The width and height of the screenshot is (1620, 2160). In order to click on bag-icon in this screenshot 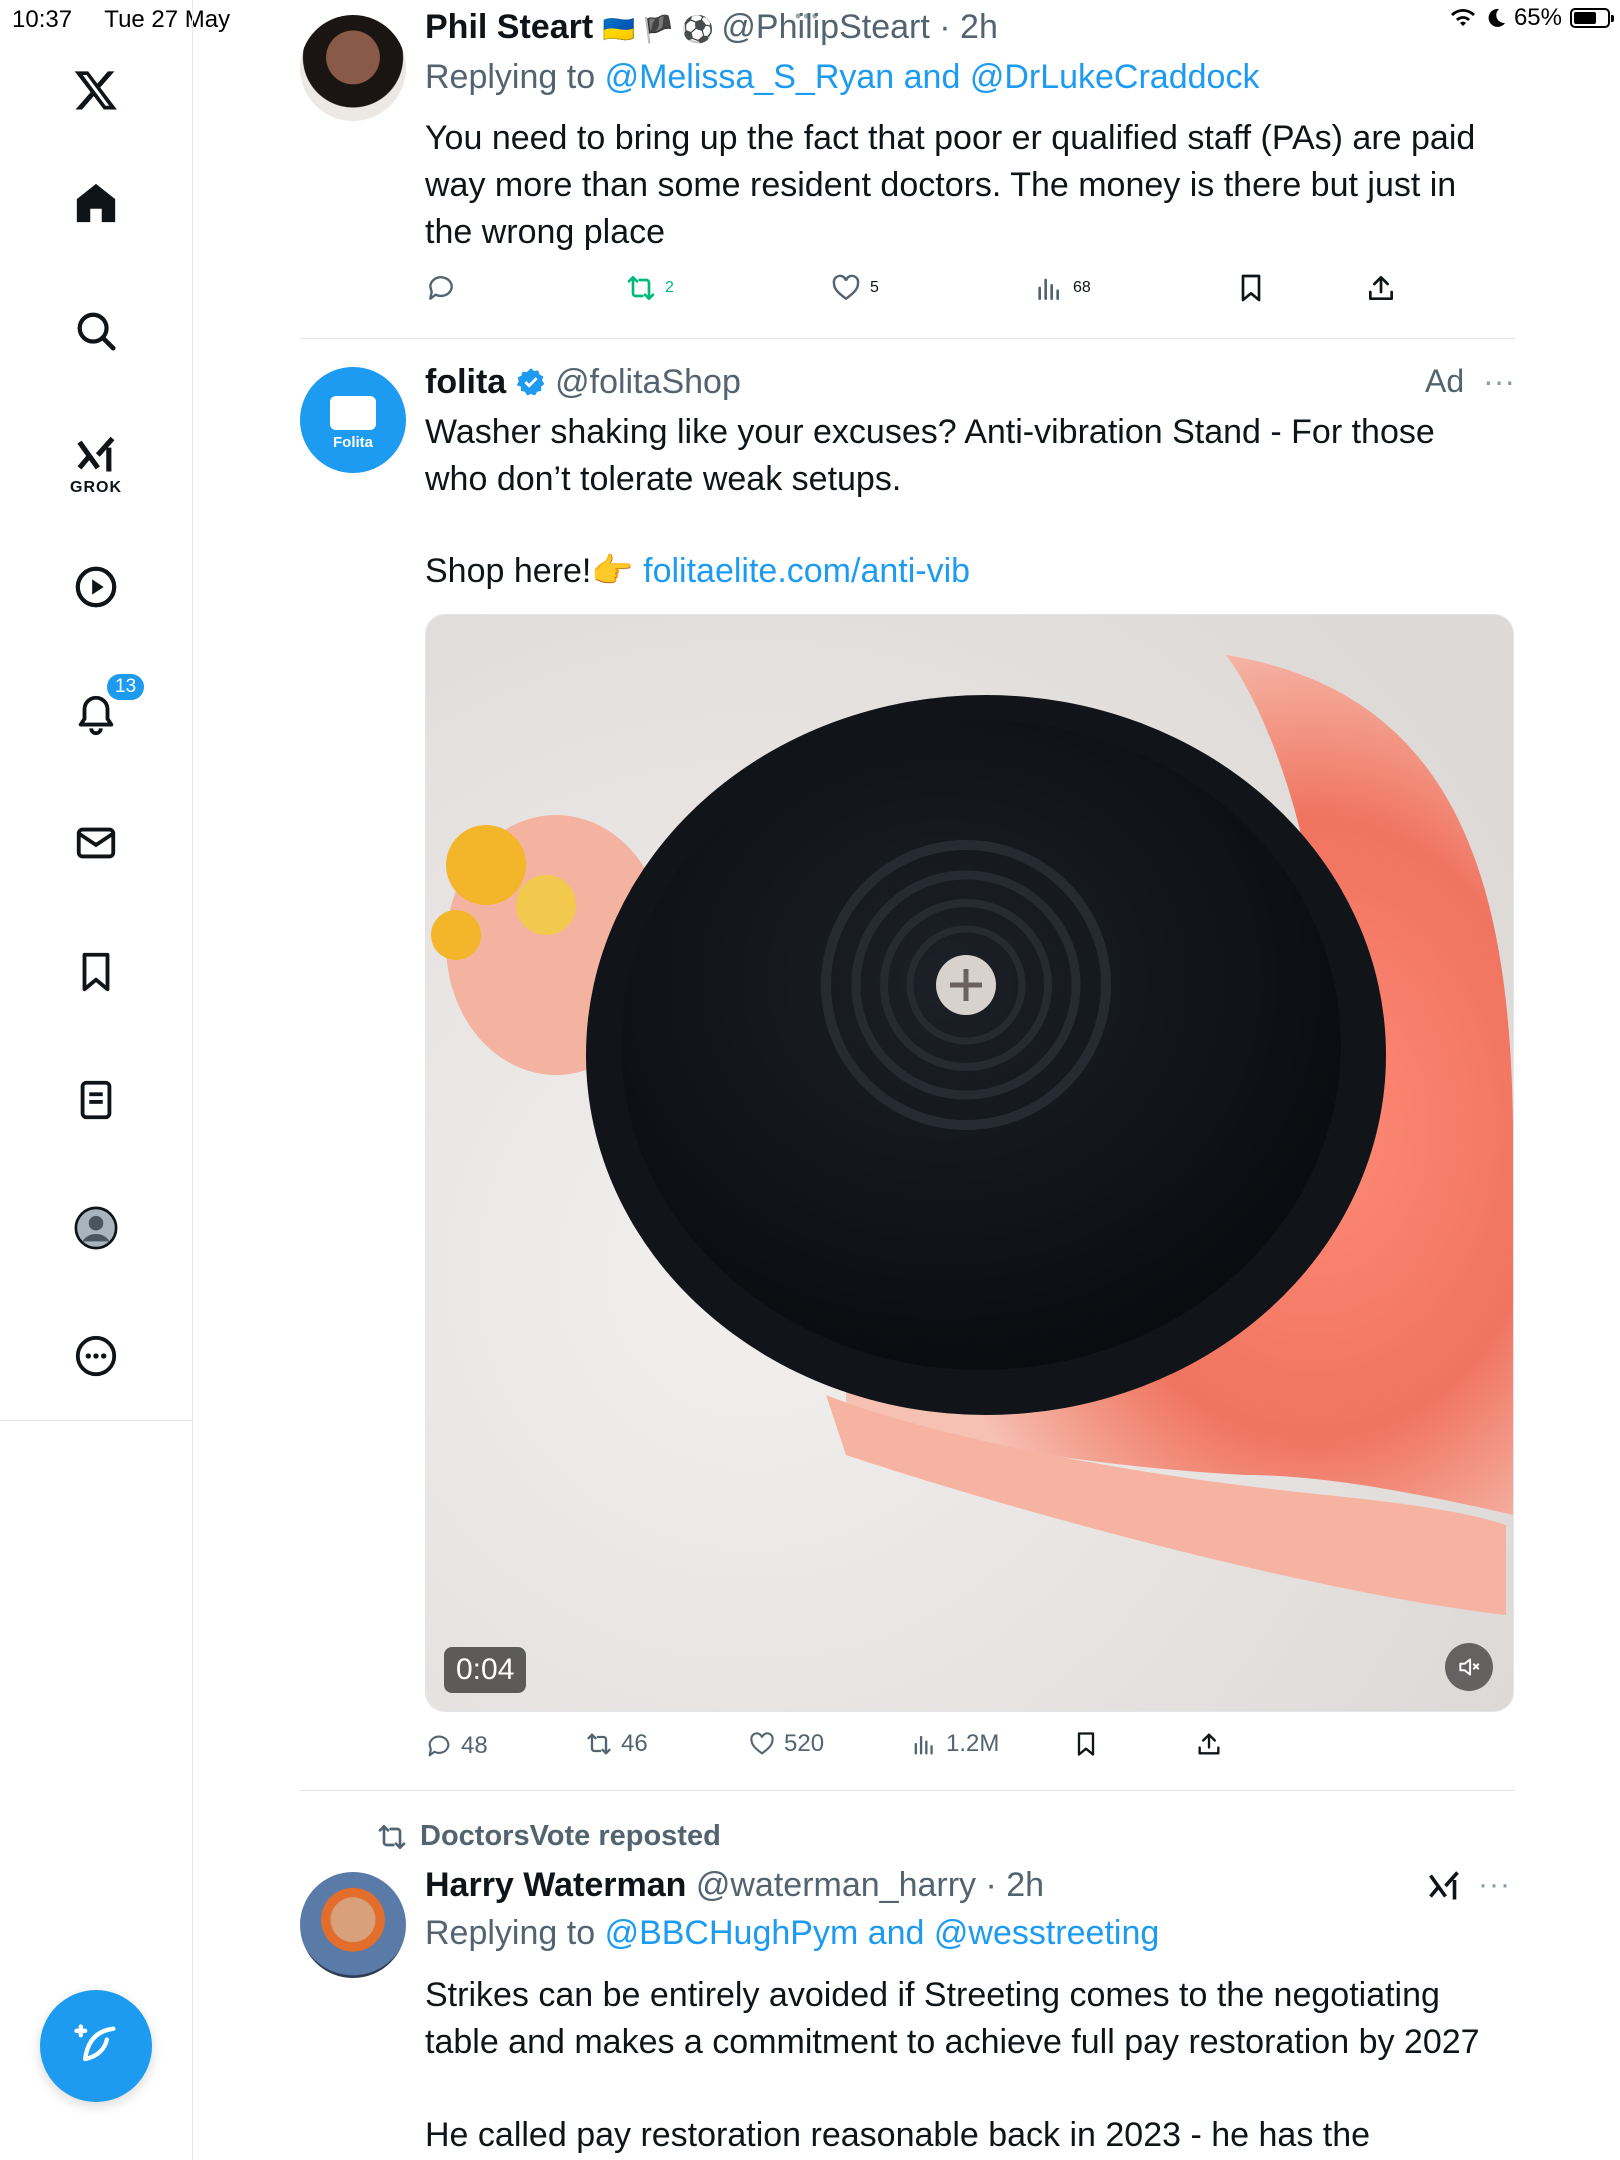, I will do `click(353, 412)`.